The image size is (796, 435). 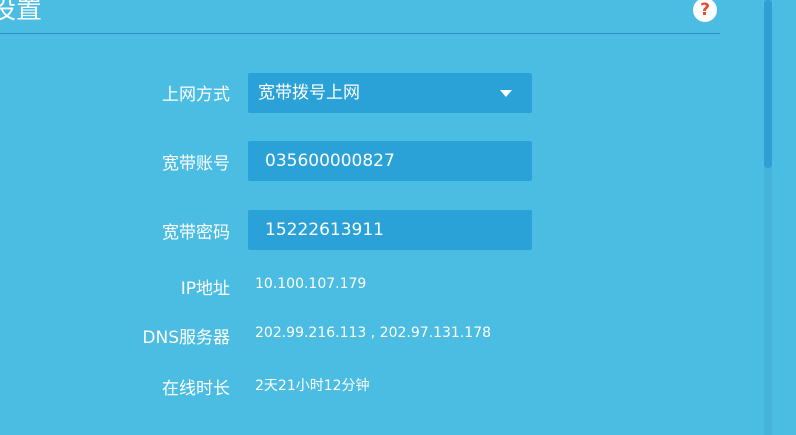 What do you see at coordinates (196, 164) in the screenshot?
I see `account-label: 宽带账号` at bounding box center [196, 164].